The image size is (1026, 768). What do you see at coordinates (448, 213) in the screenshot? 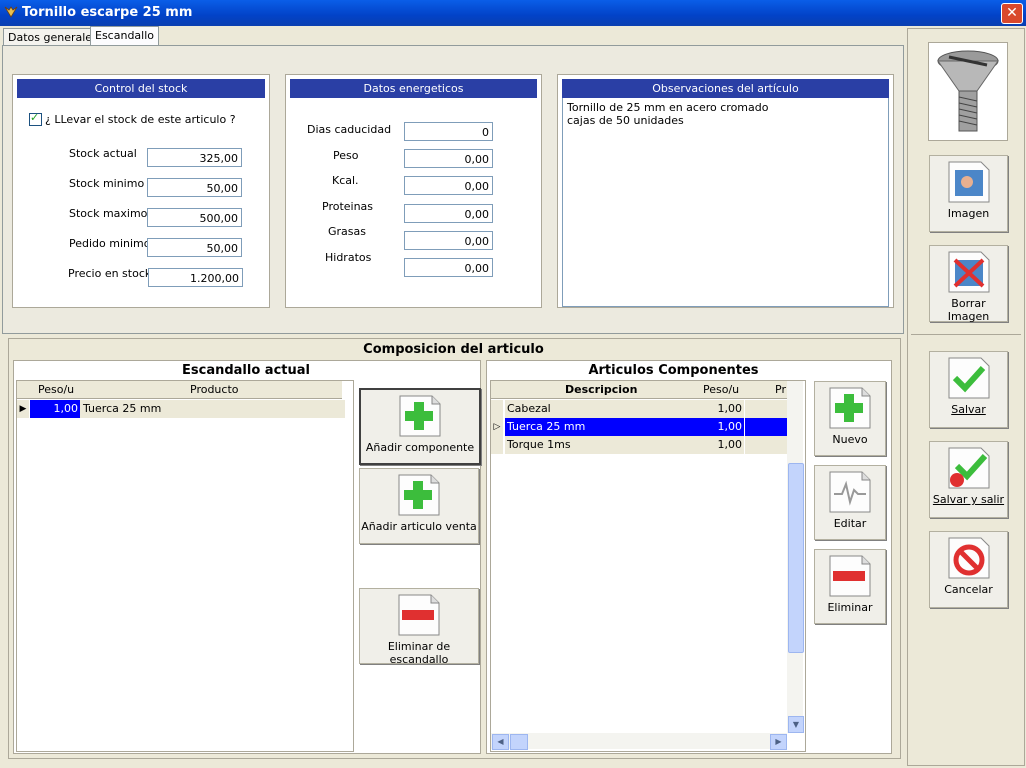
I see `proteinas-field: 0,00` at bounding box center [448, 213].